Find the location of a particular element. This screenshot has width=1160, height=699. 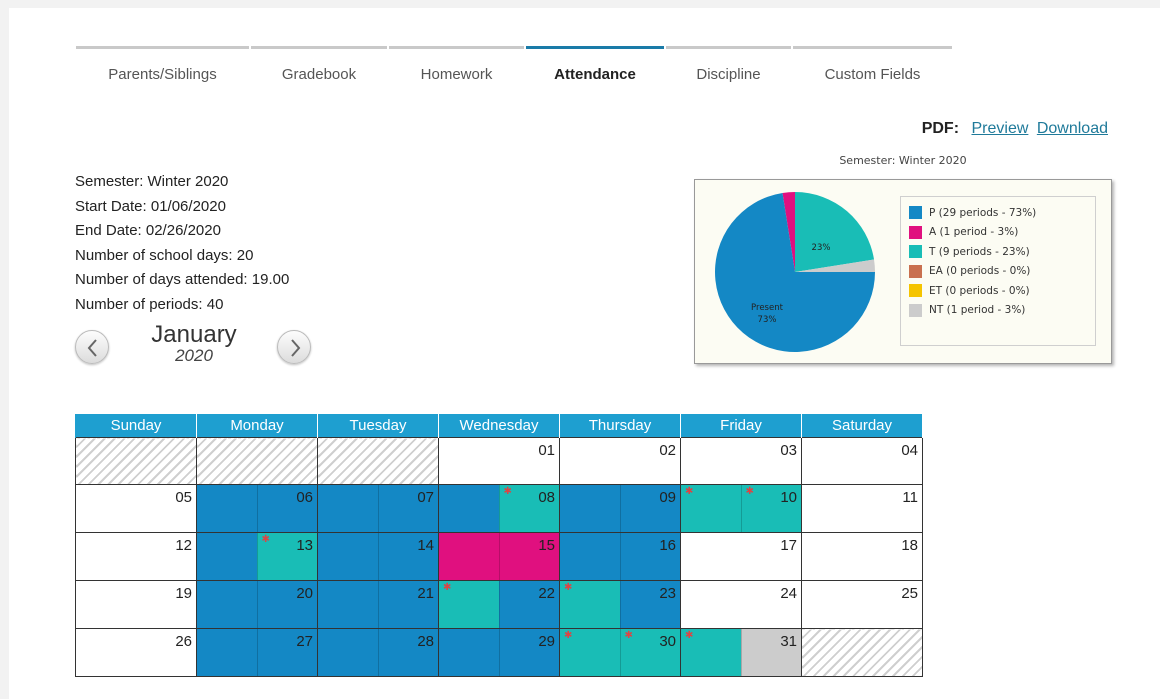

calendar-day-cell: 01 is located at coordinates (499, 461).